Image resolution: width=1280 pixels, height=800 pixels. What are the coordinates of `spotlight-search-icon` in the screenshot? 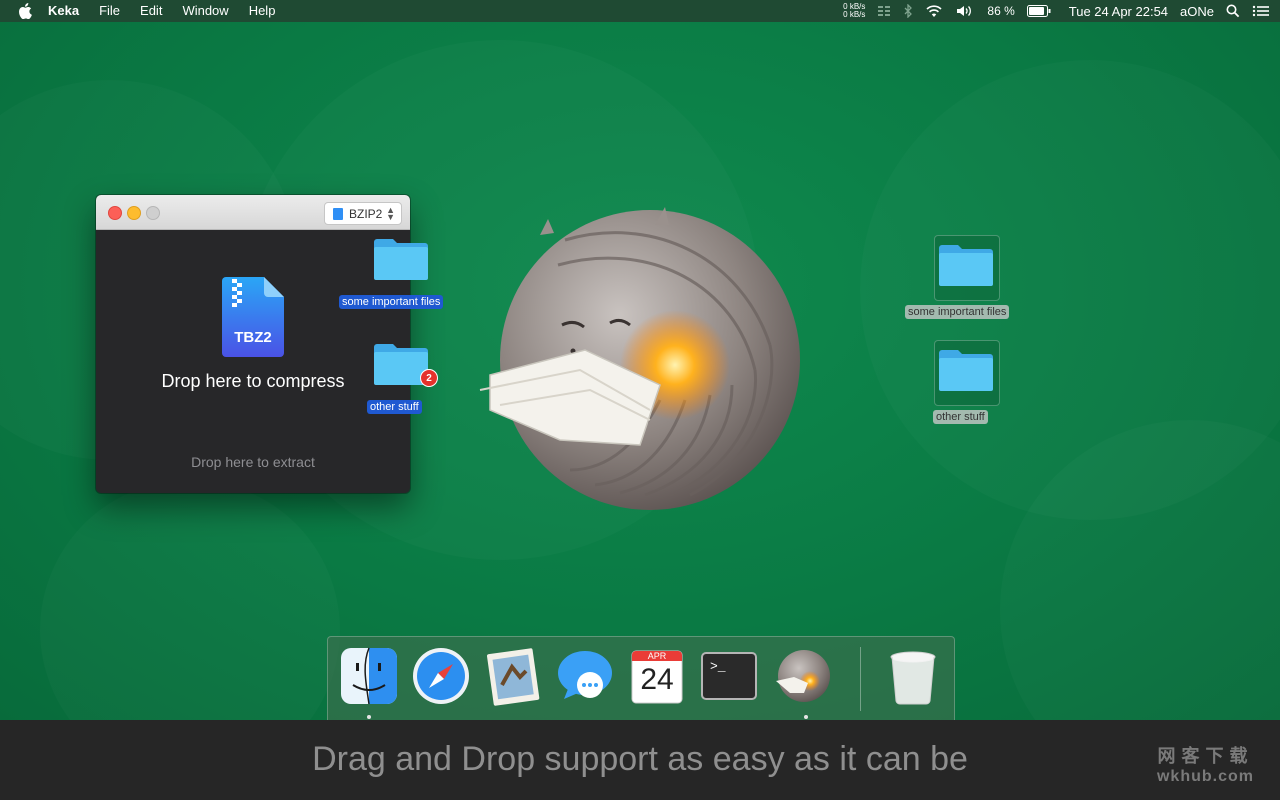 It's located at (1233, 11).